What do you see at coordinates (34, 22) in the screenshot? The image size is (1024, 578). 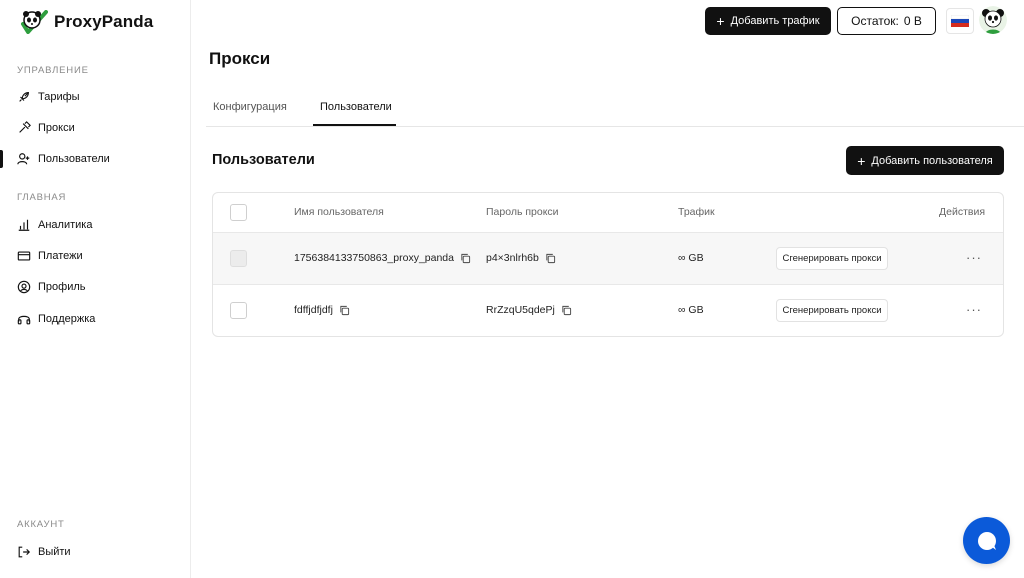 I see `panda-logo-icon` at bounding box center [34, 22].